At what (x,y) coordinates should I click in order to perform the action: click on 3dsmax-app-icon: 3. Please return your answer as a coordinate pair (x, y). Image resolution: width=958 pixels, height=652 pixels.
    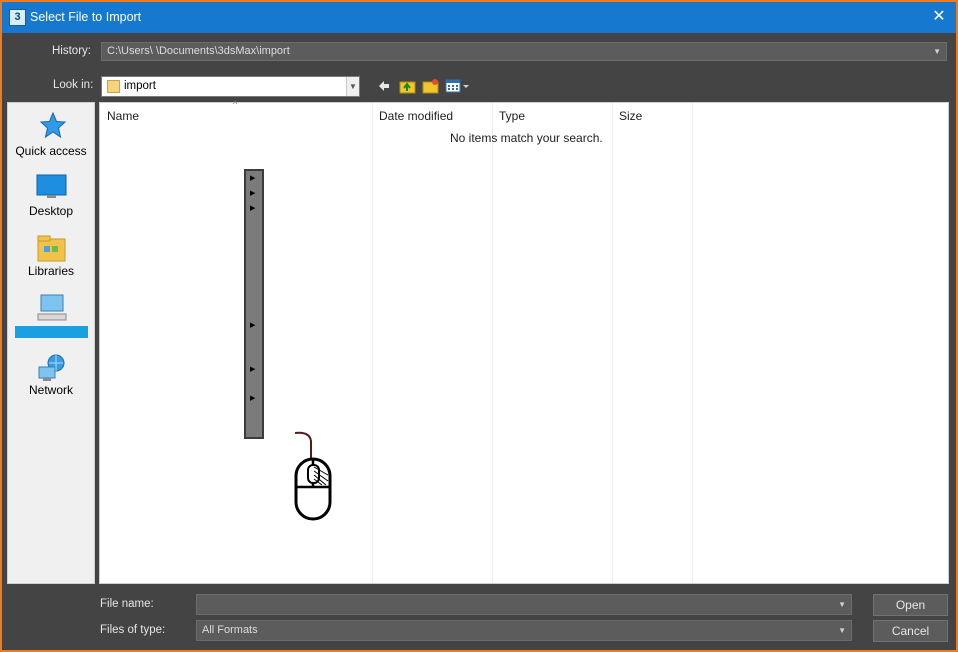
    Looking at the image, I should click on (17, 17).